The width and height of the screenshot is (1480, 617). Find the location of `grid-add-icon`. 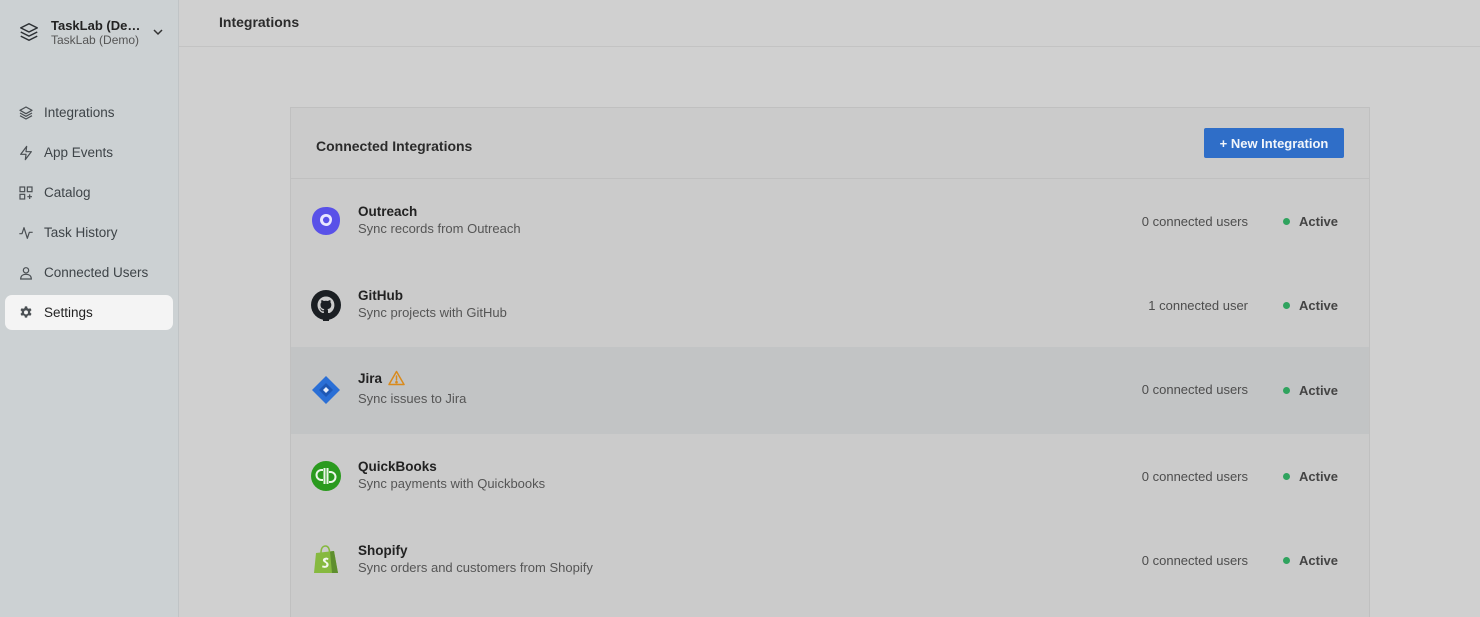

grid-add-icon is located at coordinates (26, 193).